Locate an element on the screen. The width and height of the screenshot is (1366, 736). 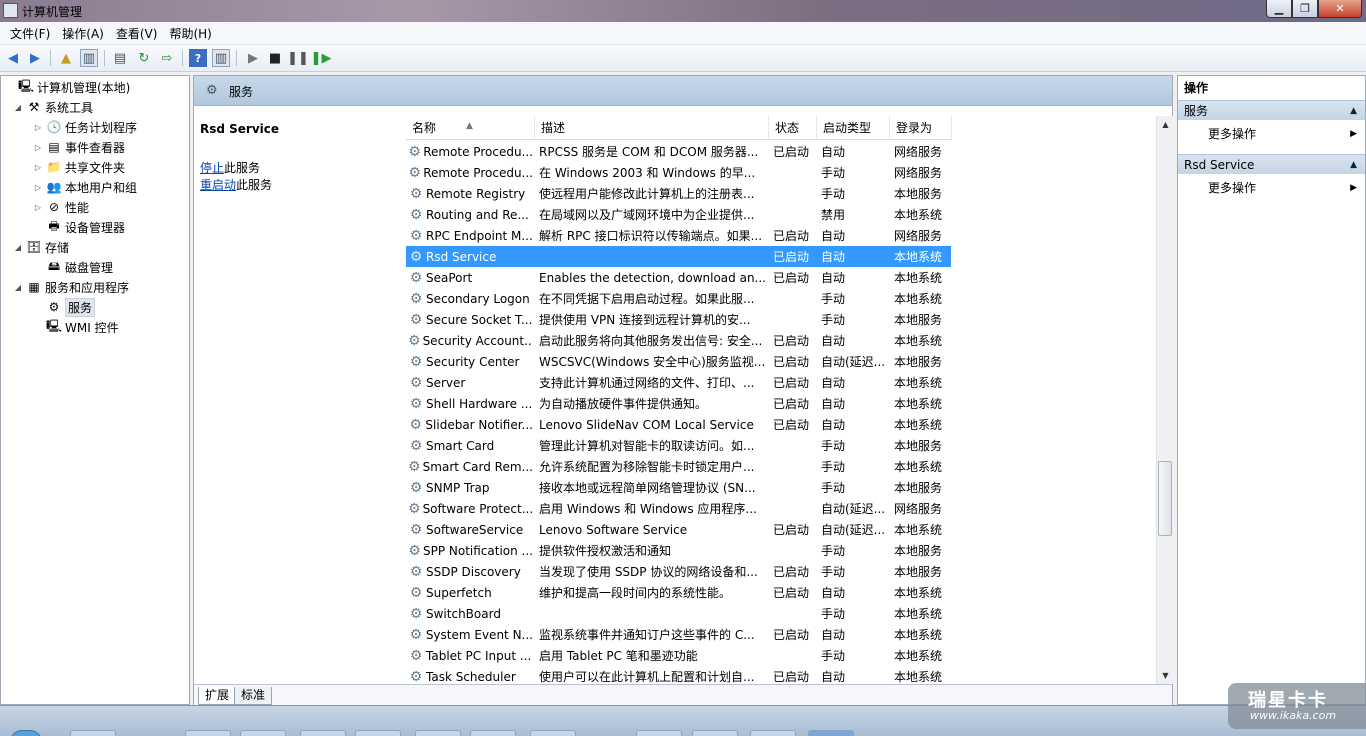
column-header-name: ▲ 名称 is located at coordinates (470, 128).